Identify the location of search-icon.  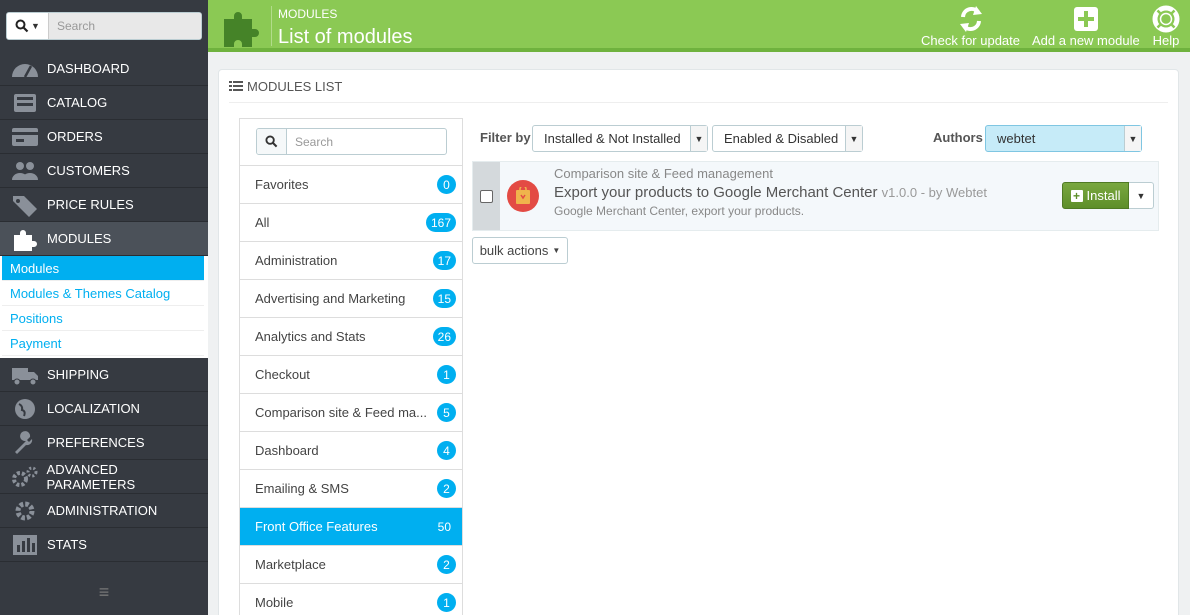
(271, 141).